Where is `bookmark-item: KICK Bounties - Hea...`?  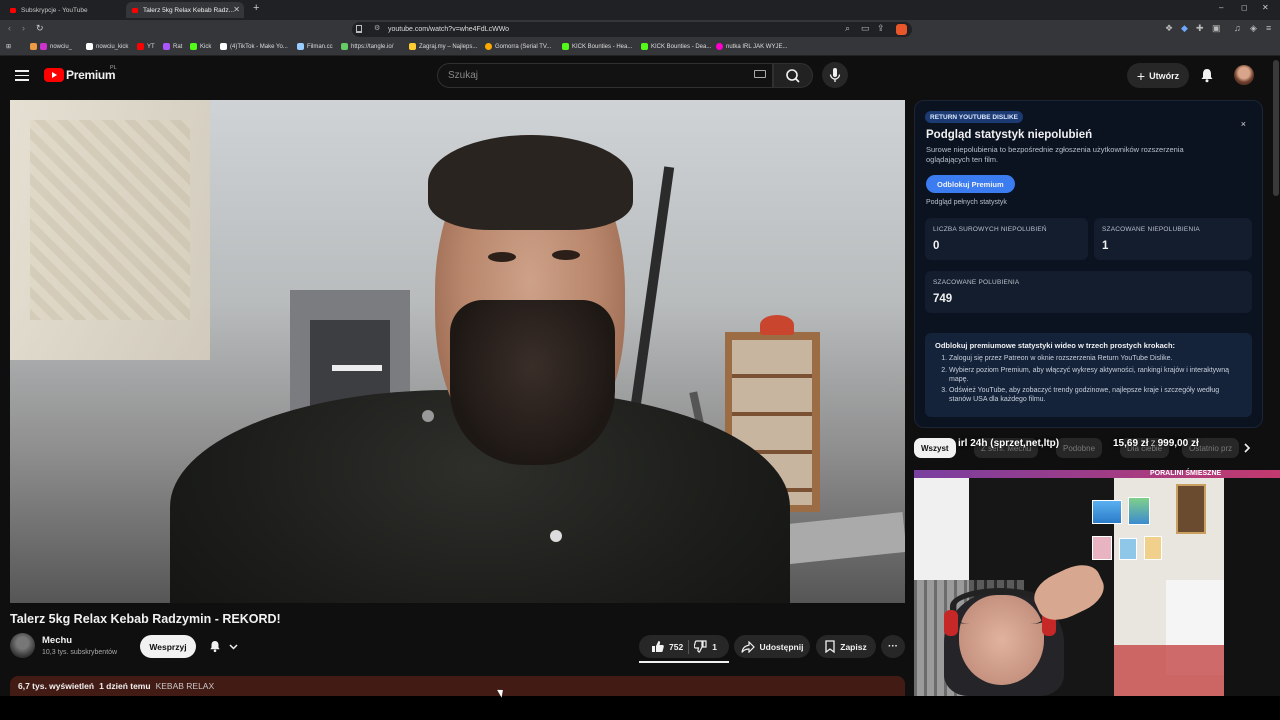 bookmark-item: KICK Bounties - Hea... is located at coordinates (597, 46).